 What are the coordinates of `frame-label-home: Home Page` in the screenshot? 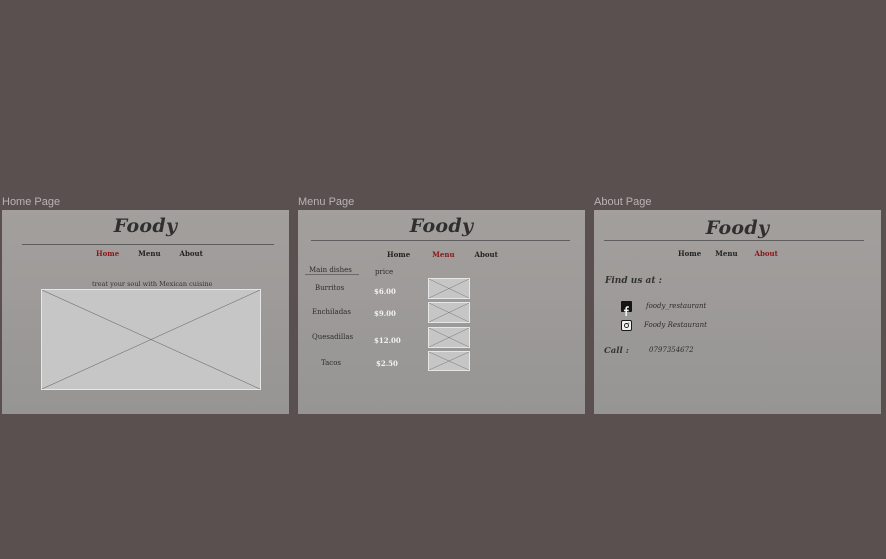 It's located at (31, 202).